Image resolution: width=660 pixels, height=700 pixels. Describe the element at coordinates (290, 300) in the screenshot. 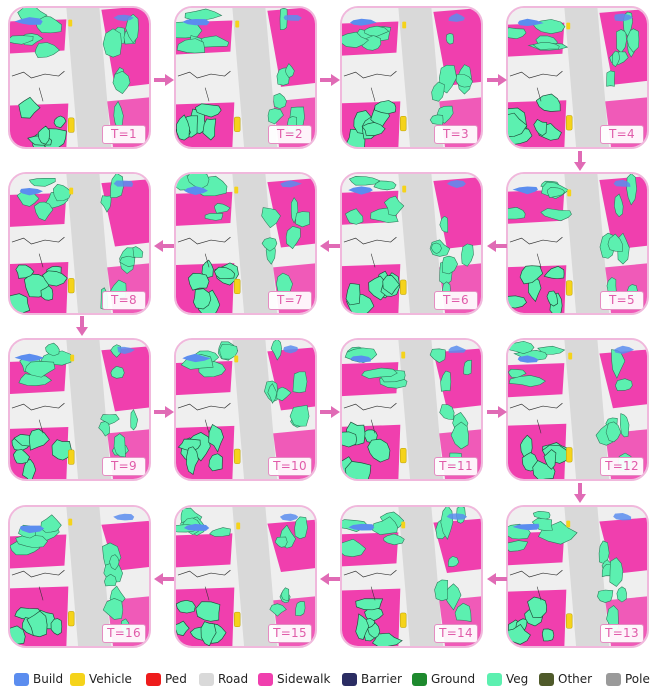

I see `timestep-label: T=7` at that location.